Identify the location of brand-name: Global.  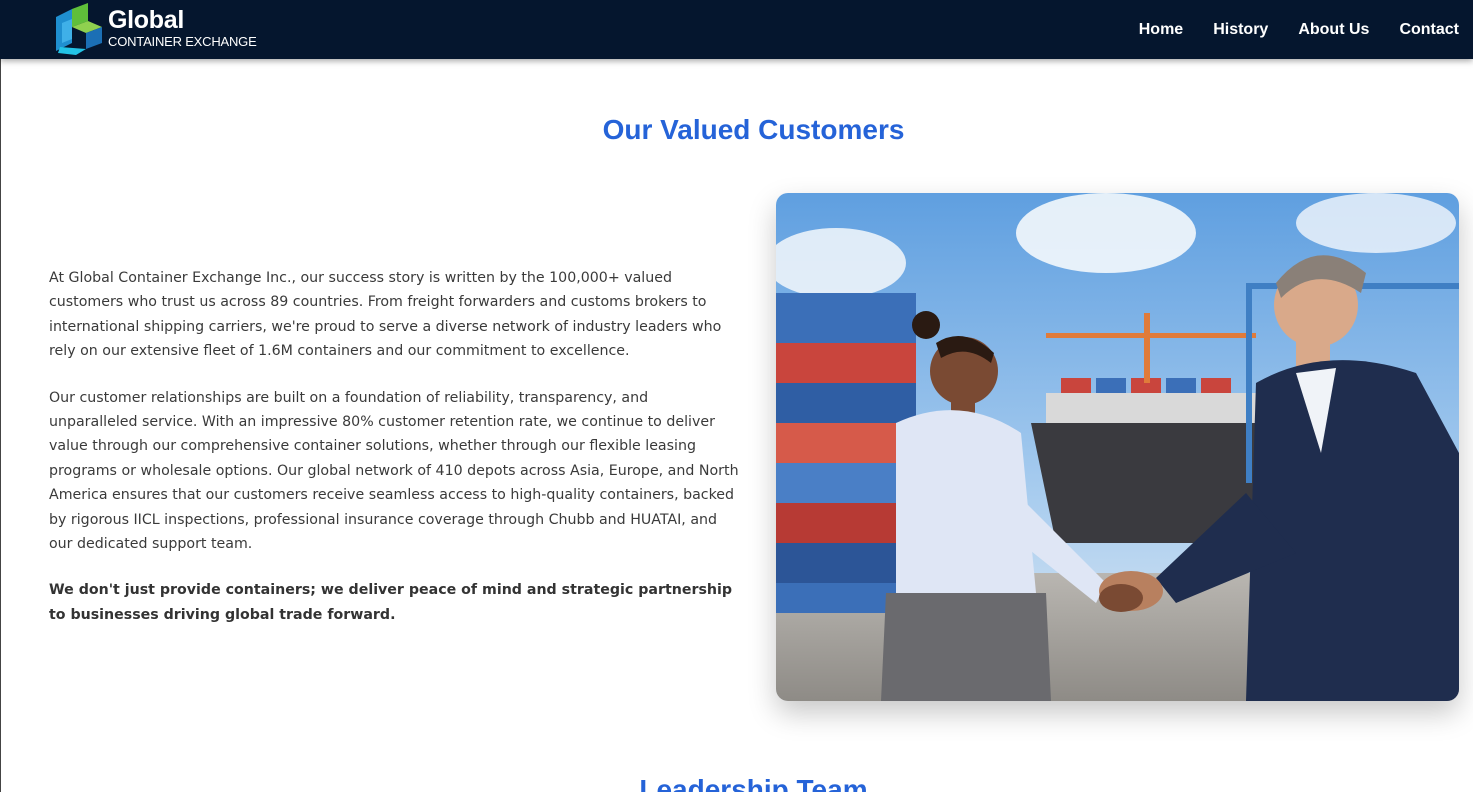
(146, 20).